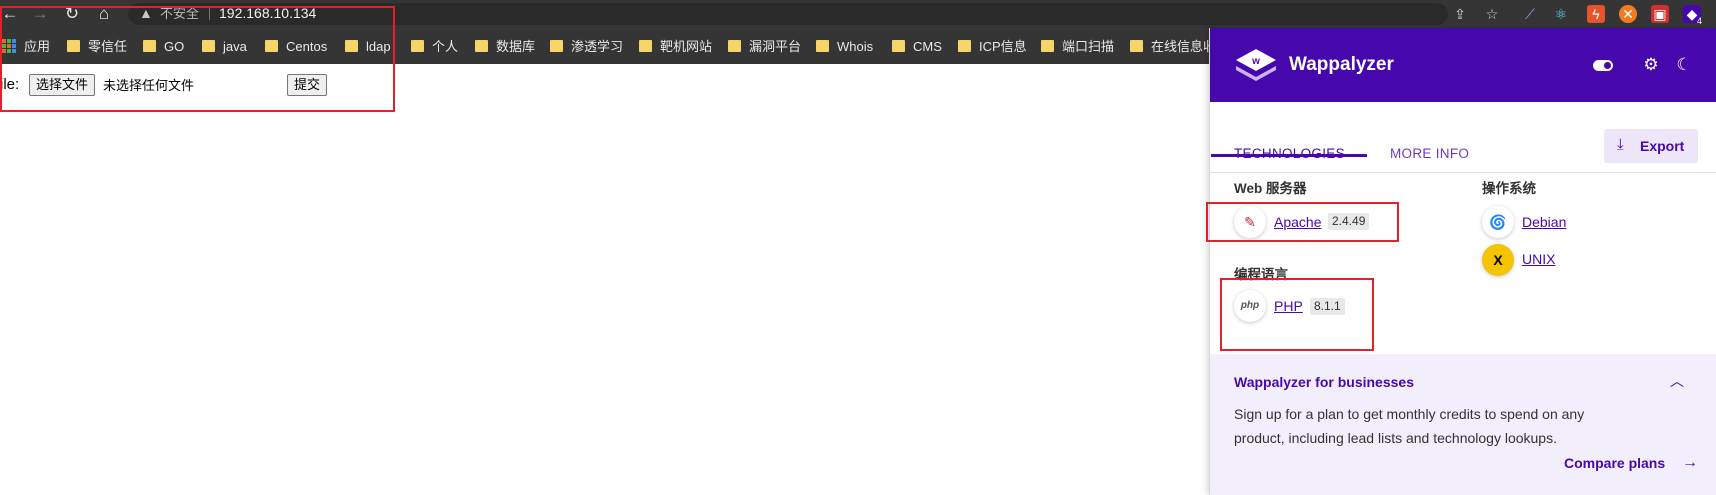  What do you see at coordinates (1509, 188) in the screenshot?
I see `category-operating-system: 操作系统` at bounding box center [1509, 188].